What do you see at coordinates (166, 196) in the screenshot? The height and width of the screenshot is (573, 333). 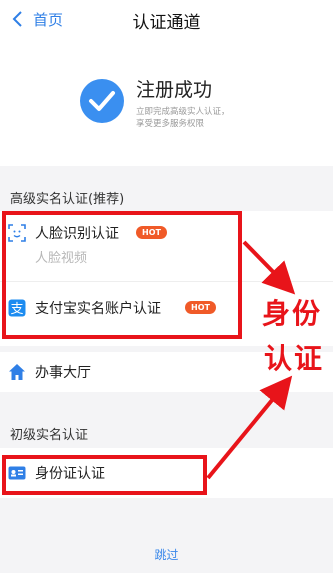 I see `section-header-advanced: 高级实名认证(推荐)` at bounding box center [166, 196].